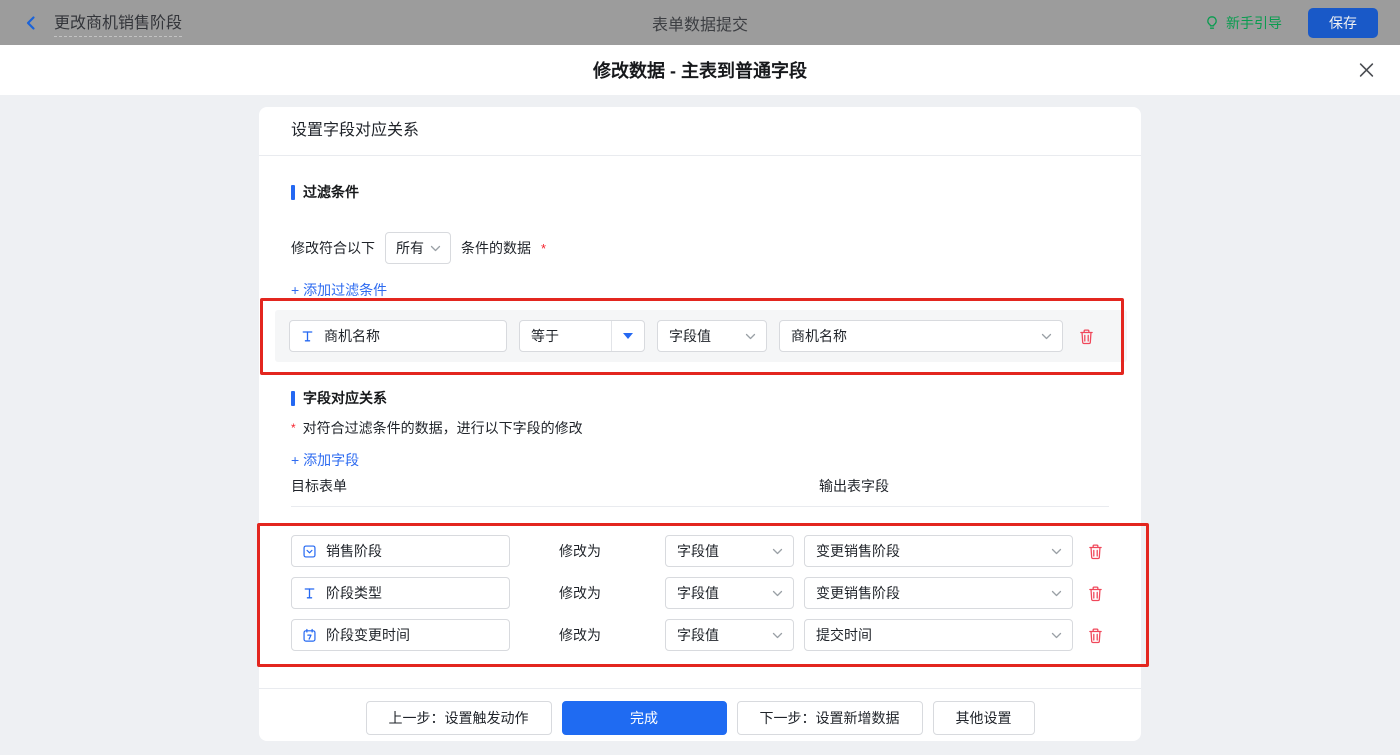 The width and height of the screenshot is (1400, 755). I want to click on mapping-row: 阶段类型 修改为 字段值 变更销售阶段, so click(700, 593).